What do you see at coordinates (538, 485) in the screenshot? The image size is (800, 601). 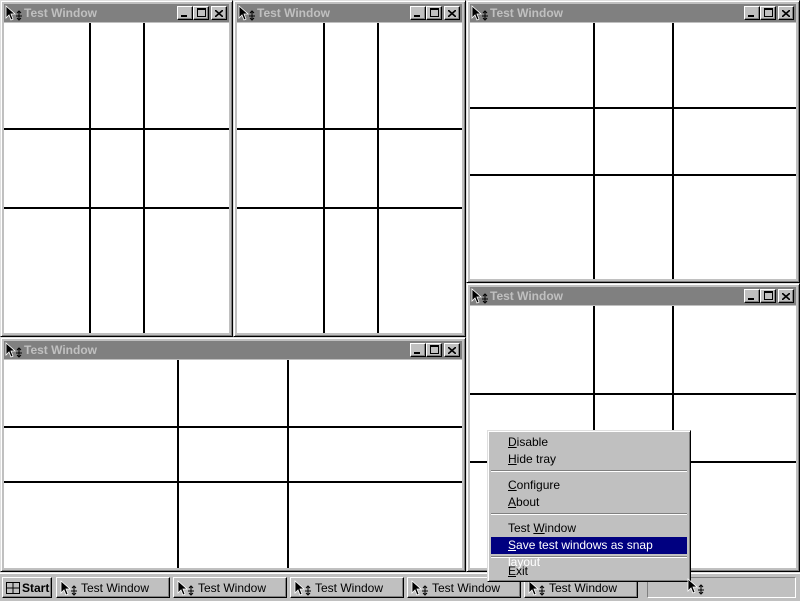 I see `menu-label: onfigure` at bounding box center [538, 485].